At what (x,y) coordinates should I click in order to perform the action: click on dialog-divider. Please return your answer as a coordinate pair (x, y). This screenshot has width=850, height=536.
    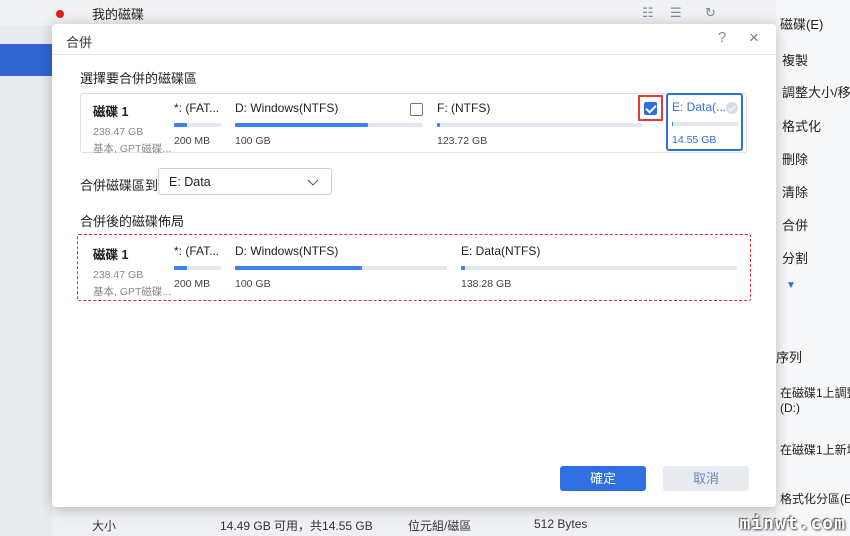
    Looking at the image, I should click on (414, 54).